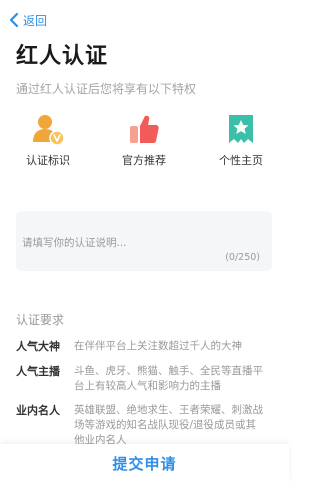 Image resolution: width=320 pixels, height=483 pixels. I want to click on page-title: 红人认证, so click(62, 56).